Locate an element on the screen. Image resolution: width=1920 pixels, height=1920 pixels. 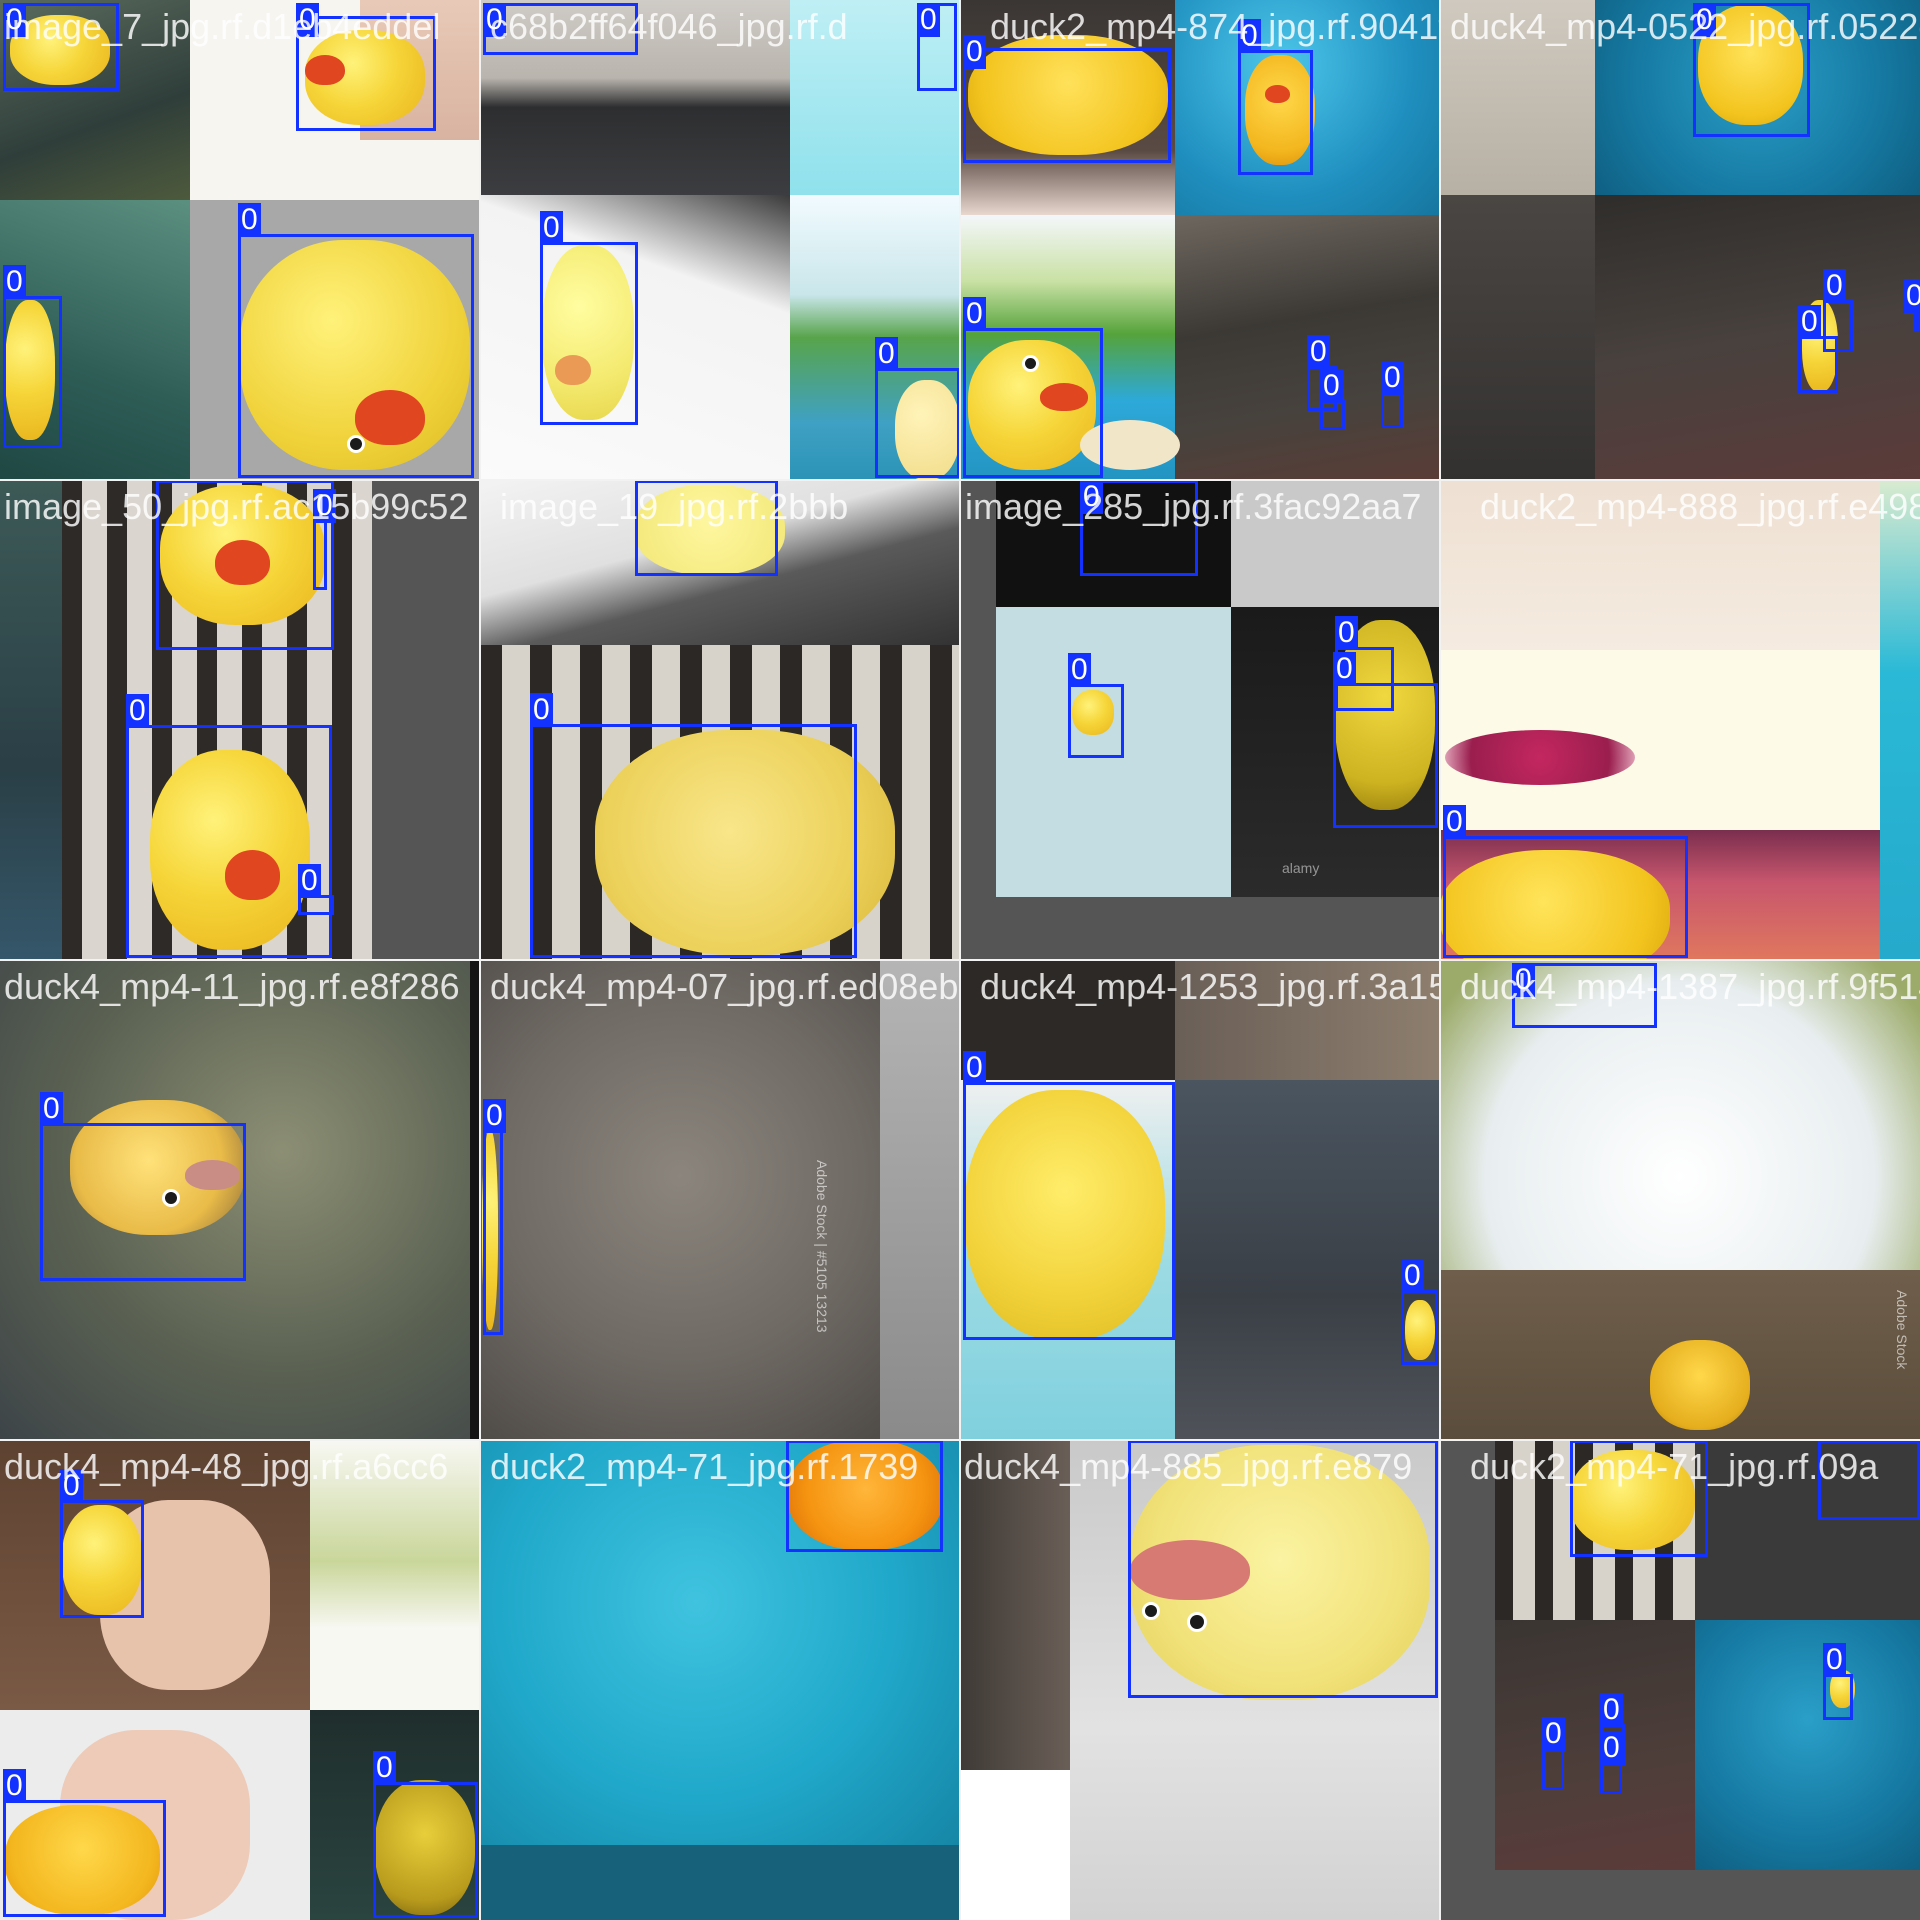
wood-region is located at coordinates (1015, 1605).